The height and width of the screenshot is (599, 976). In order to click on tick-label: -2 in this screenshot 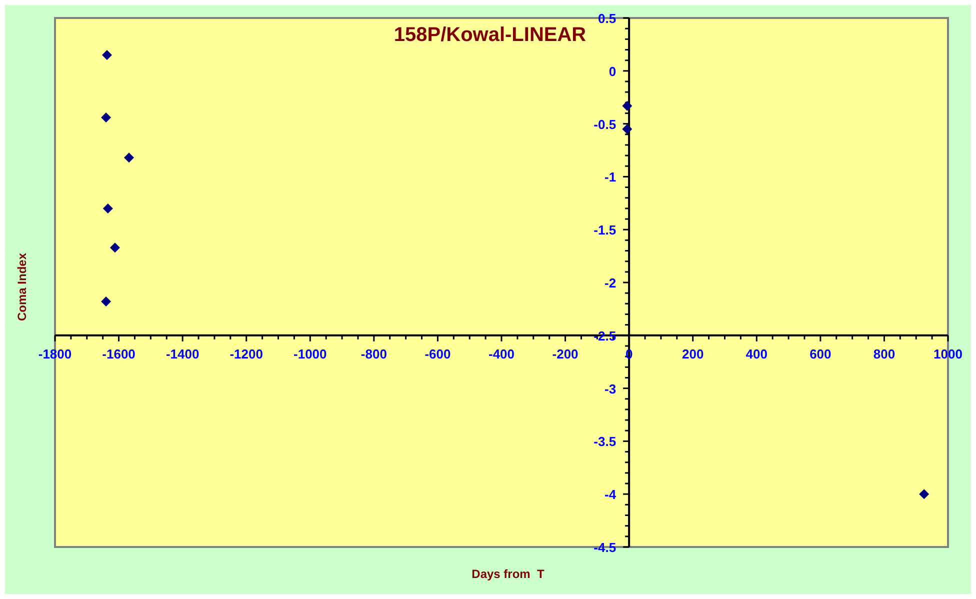, I will do `click(610, 283)`.